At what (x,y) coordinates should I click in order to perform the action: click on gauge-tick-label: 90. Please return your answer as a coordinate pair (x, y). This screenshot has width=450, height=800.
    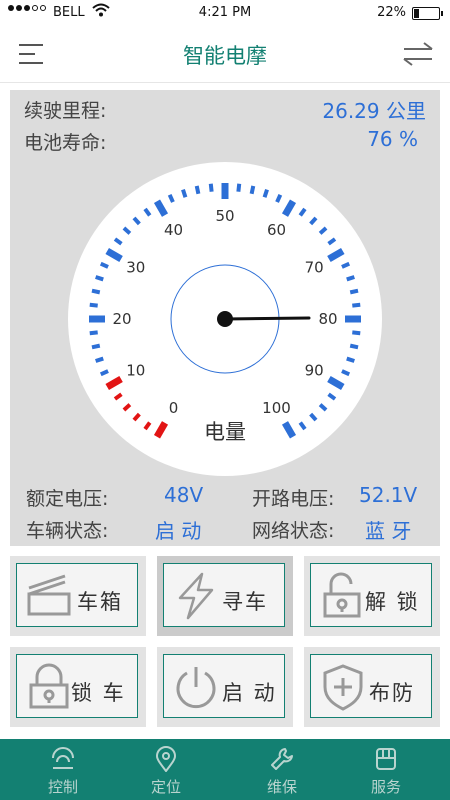
    Looking at the image, I should click on (314, 371).